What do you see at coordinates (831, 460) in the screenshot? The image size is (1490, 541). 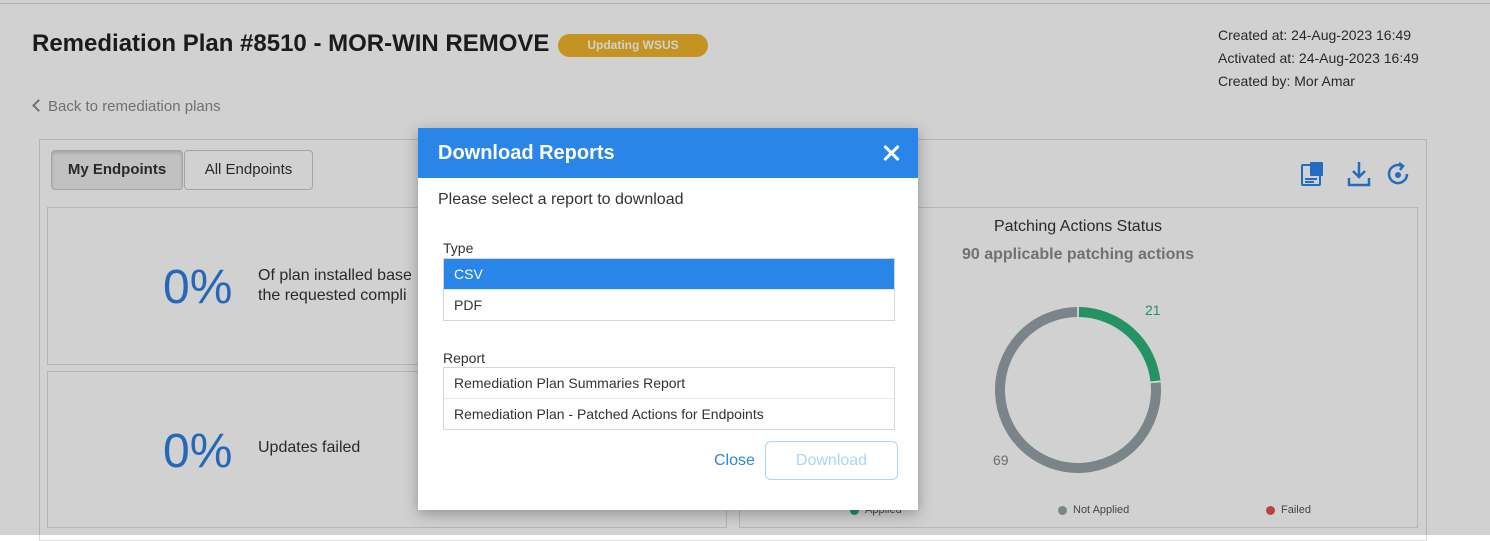 I see `download-button: Download` at bounding box center [831, 460].